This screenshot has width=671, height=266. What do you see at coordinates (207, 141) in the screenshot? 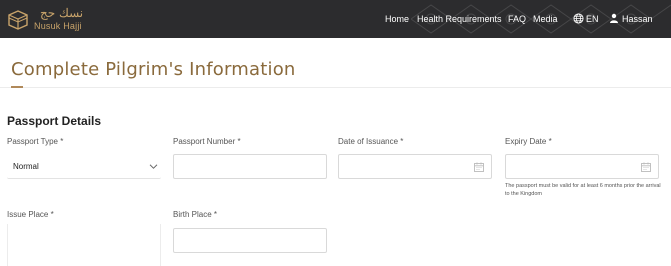
I see `passport-number-label: Passport Number *` at bounding box center [207, 141].